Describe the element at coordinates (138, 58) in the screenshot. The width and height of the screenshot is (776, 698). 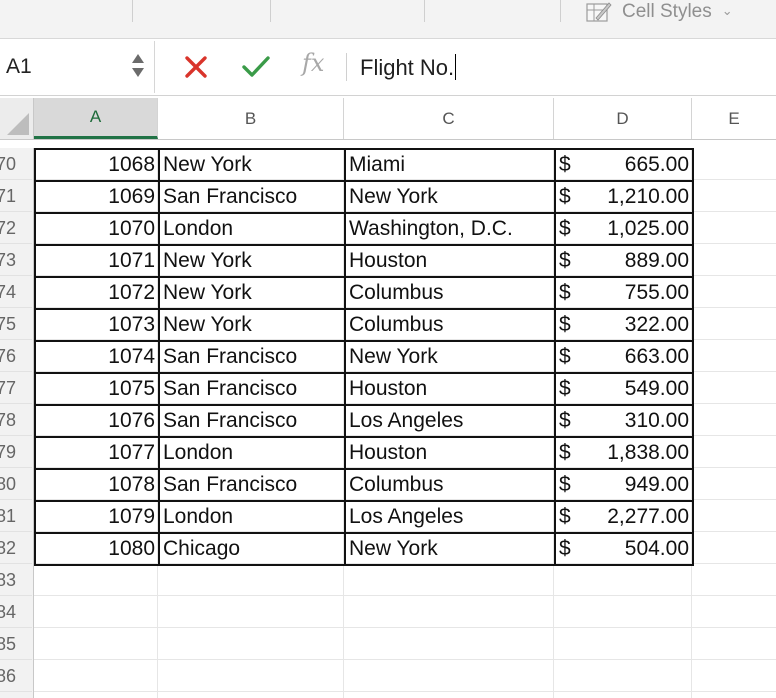
I see `chevron-up-icon` at that location.